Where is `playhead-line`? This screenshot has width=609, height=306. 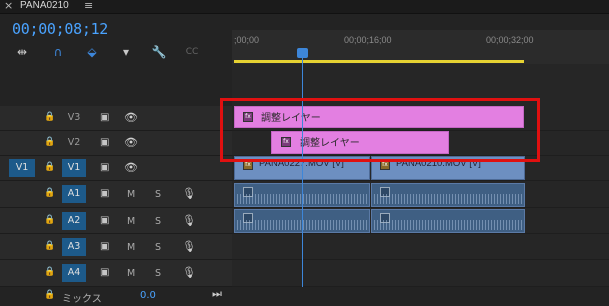
playhead-line is located at coordinates (302, 178).